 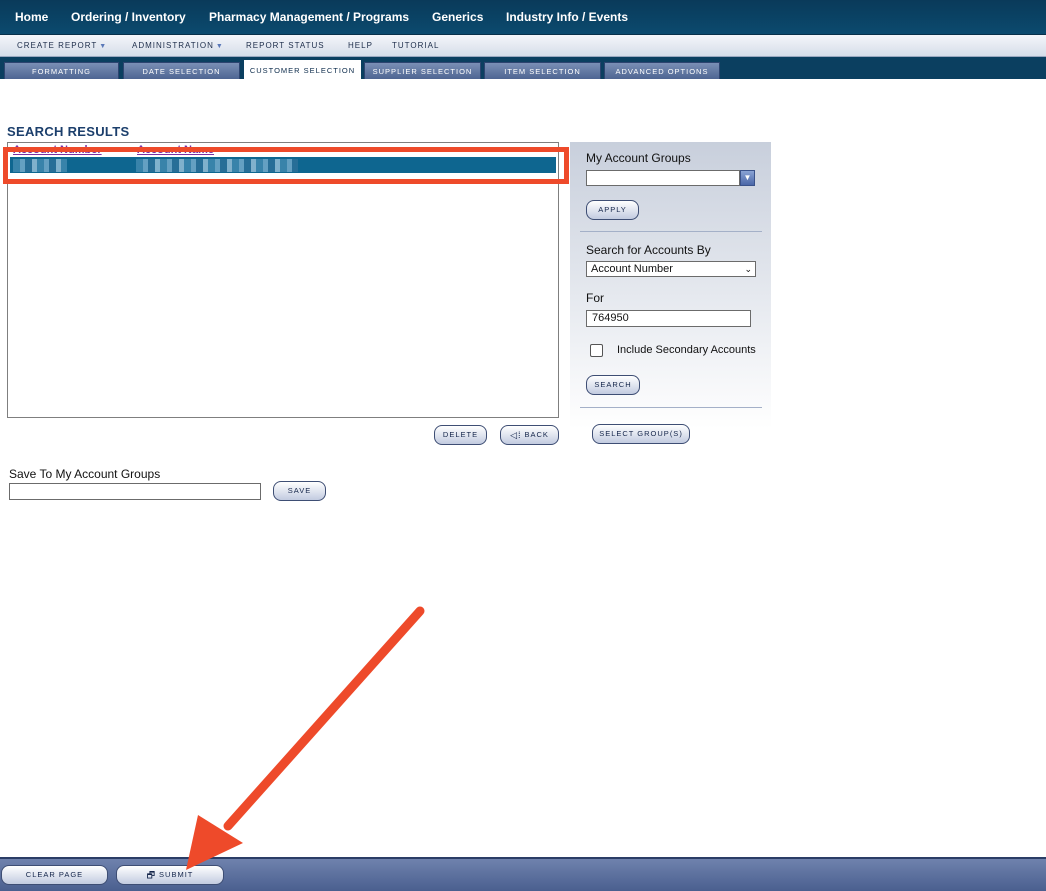 I want to click on chevron-down-icon: ⌄, so click(x=748, y=269).